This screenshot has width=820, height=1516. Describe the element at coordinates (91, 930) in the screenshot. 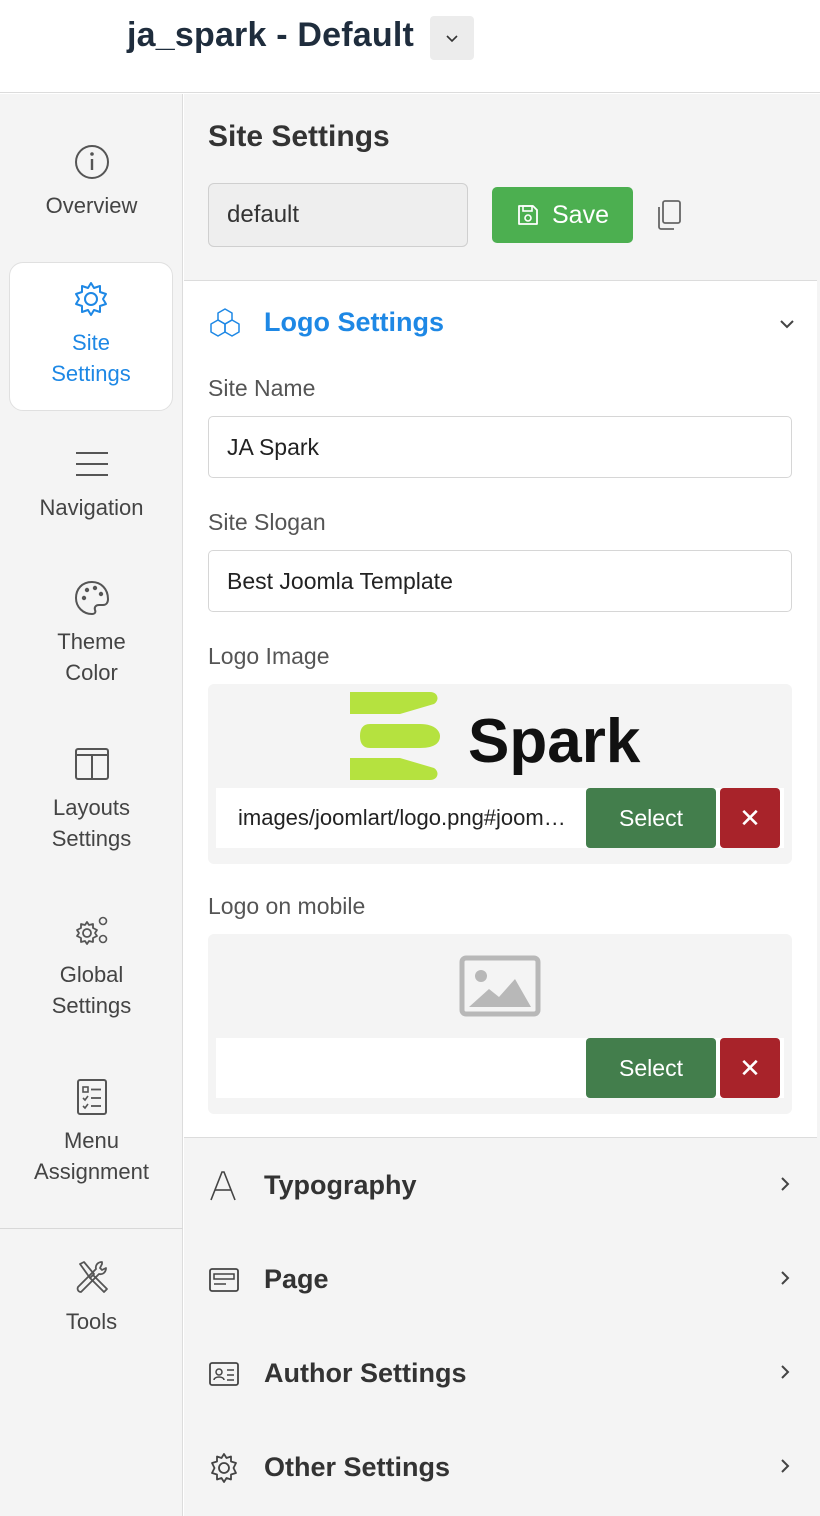

I see `gears-icon` at that location.